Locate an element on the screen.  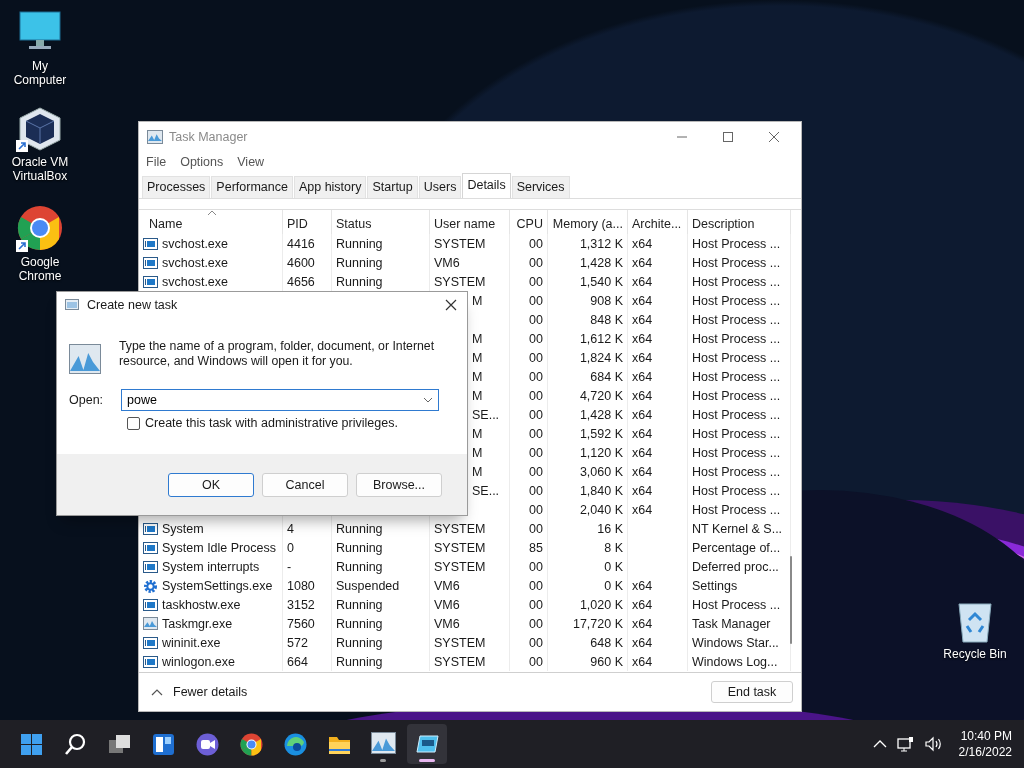
chevron-up-icon is located at coordinates (157, 692).